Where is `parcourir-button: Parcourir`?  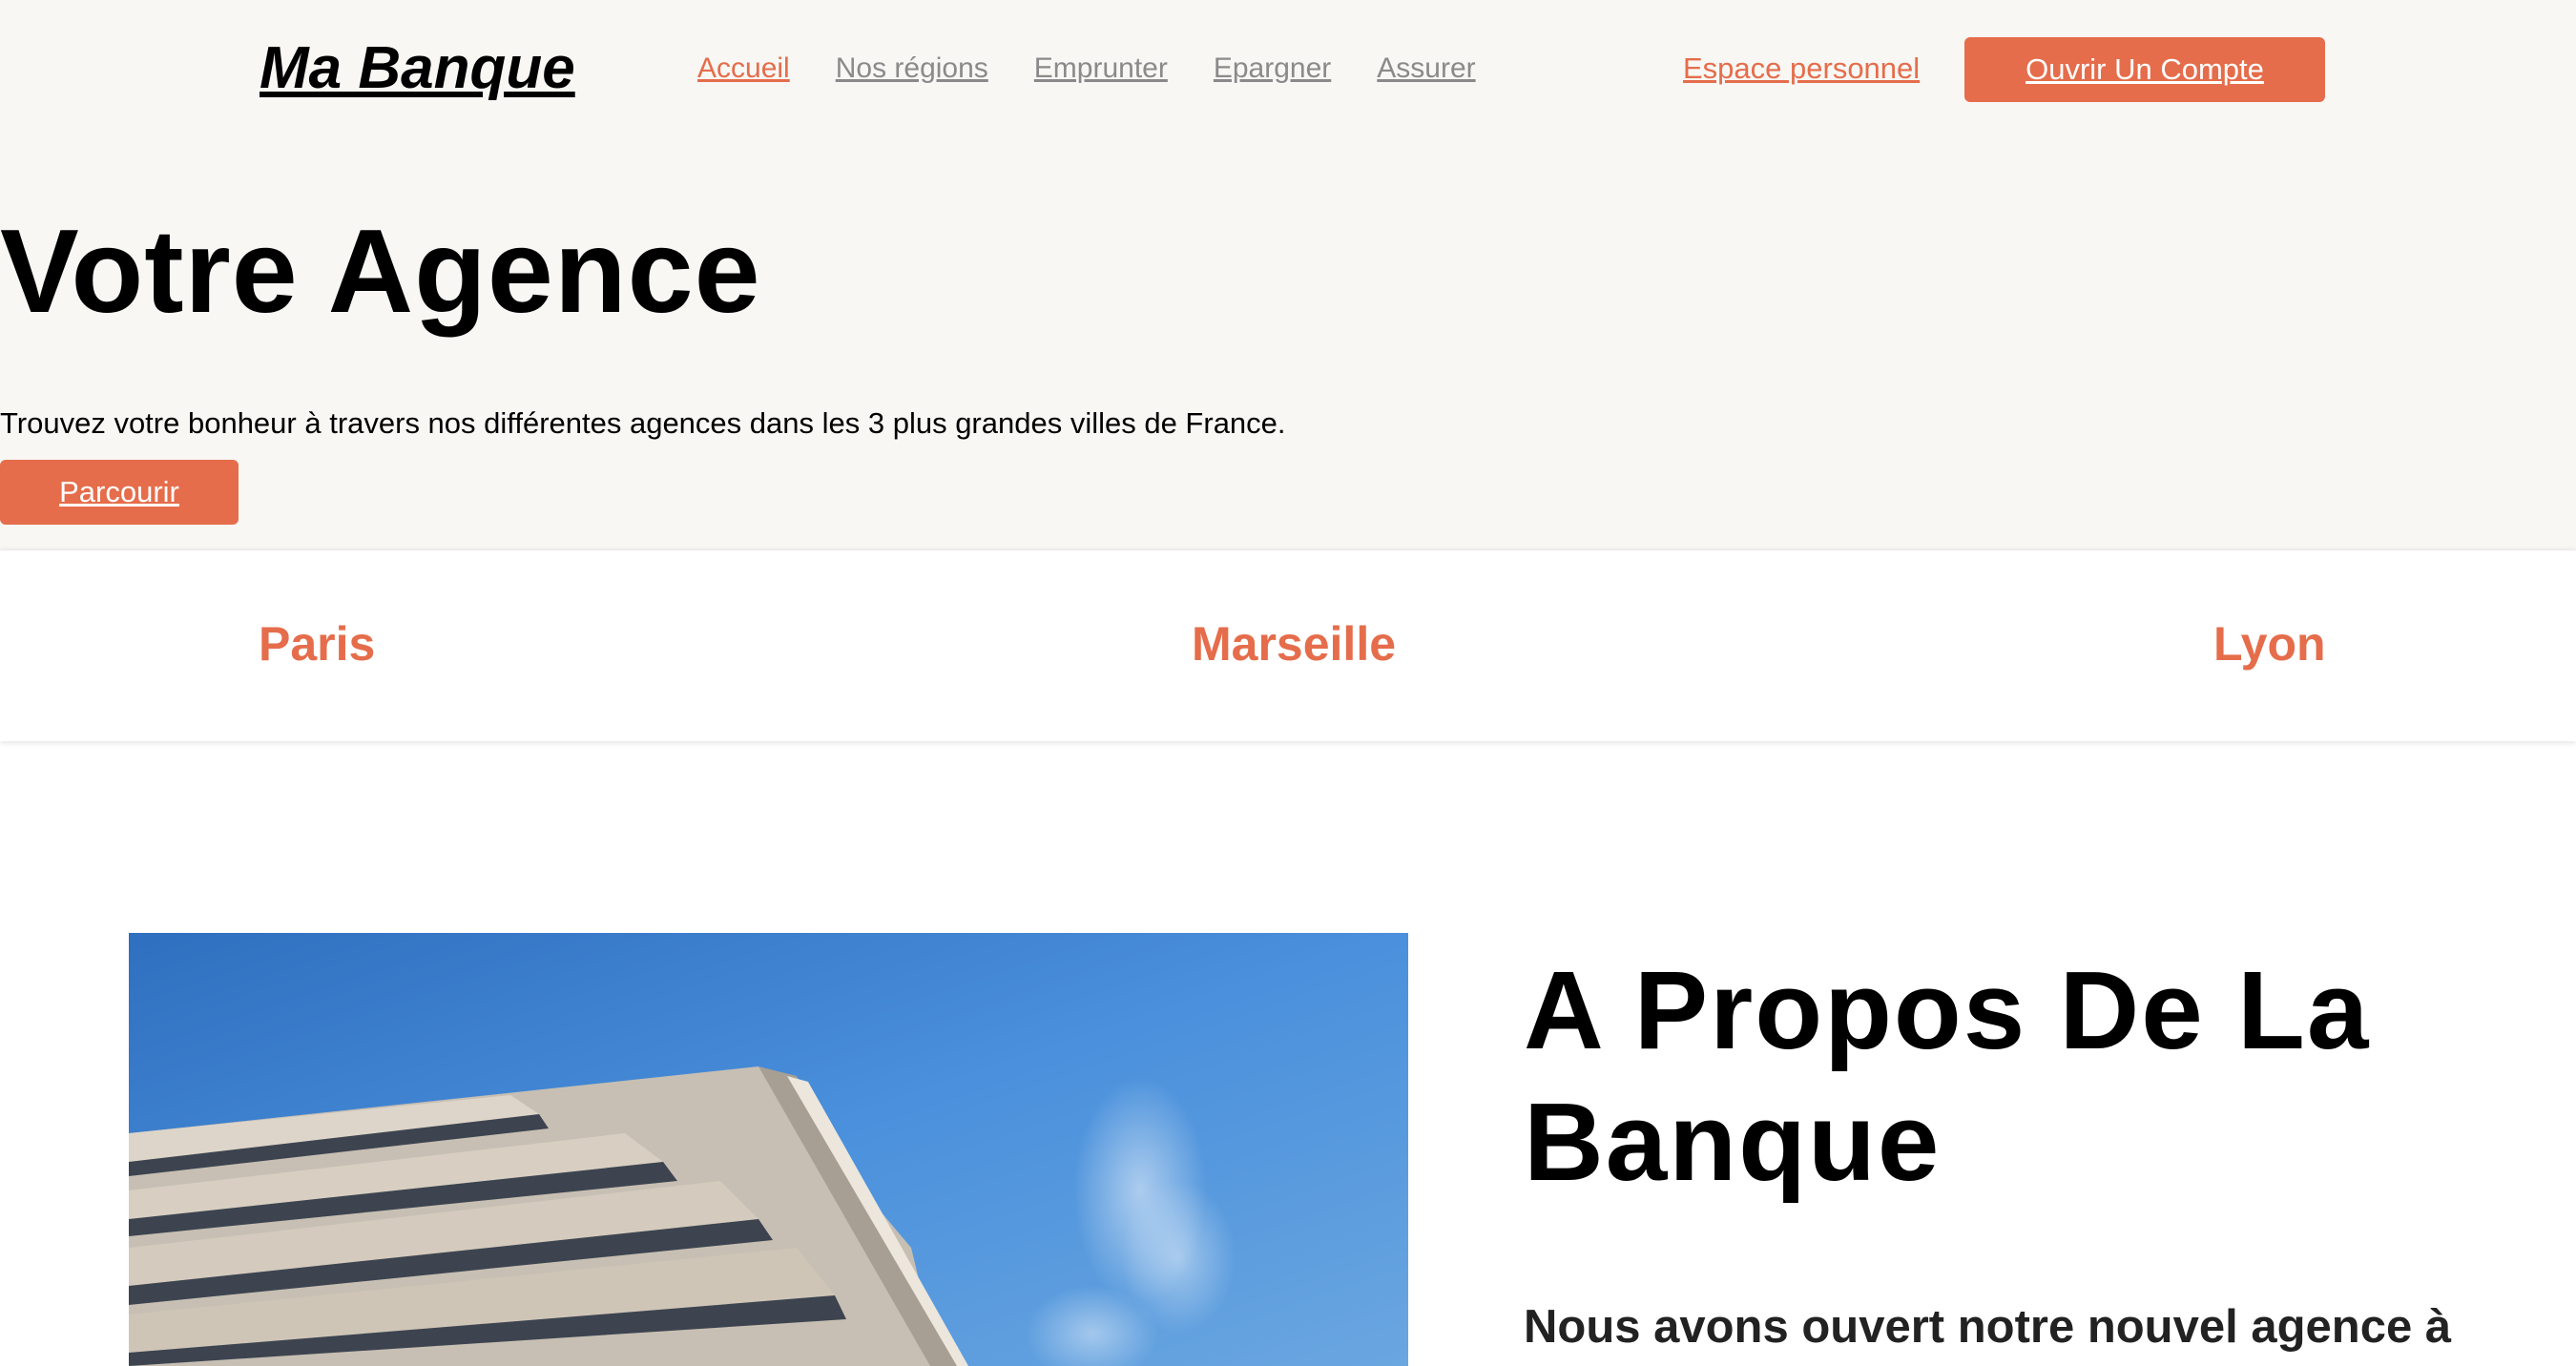
parcourir-button: Parcourir is located at coordinates (119, 492).